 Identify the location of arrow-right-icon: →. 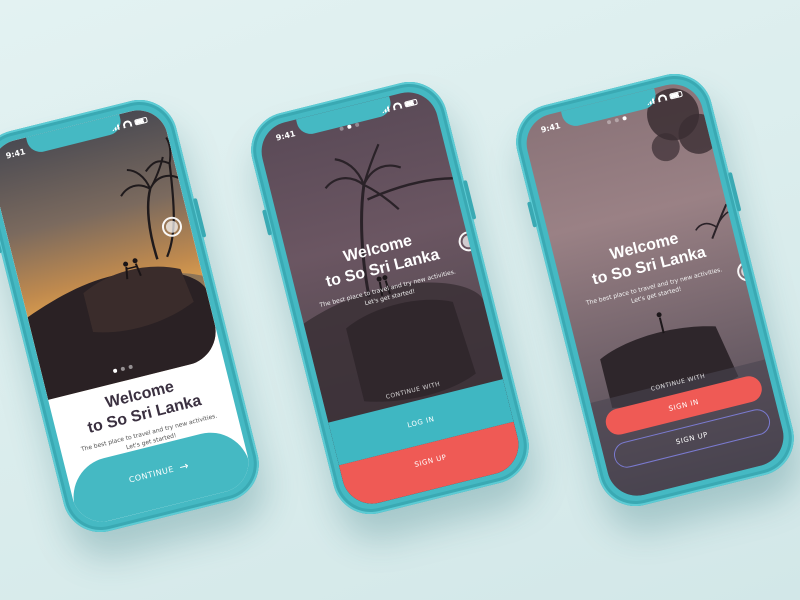
(184, 466).